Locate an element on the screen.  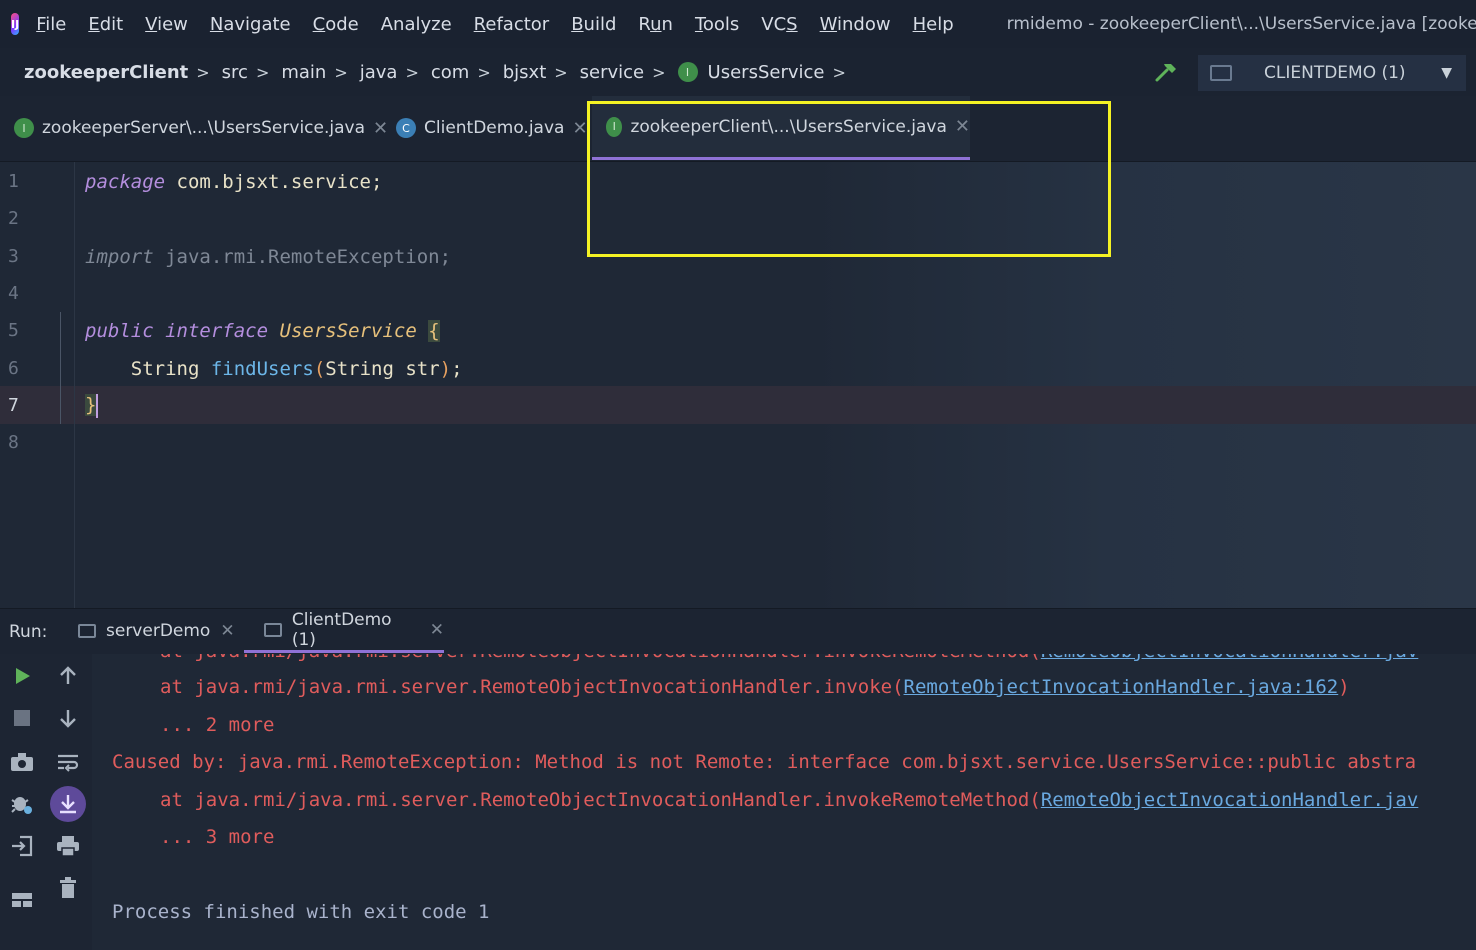
code-line: 7 } is located at coordinates (738, 405).